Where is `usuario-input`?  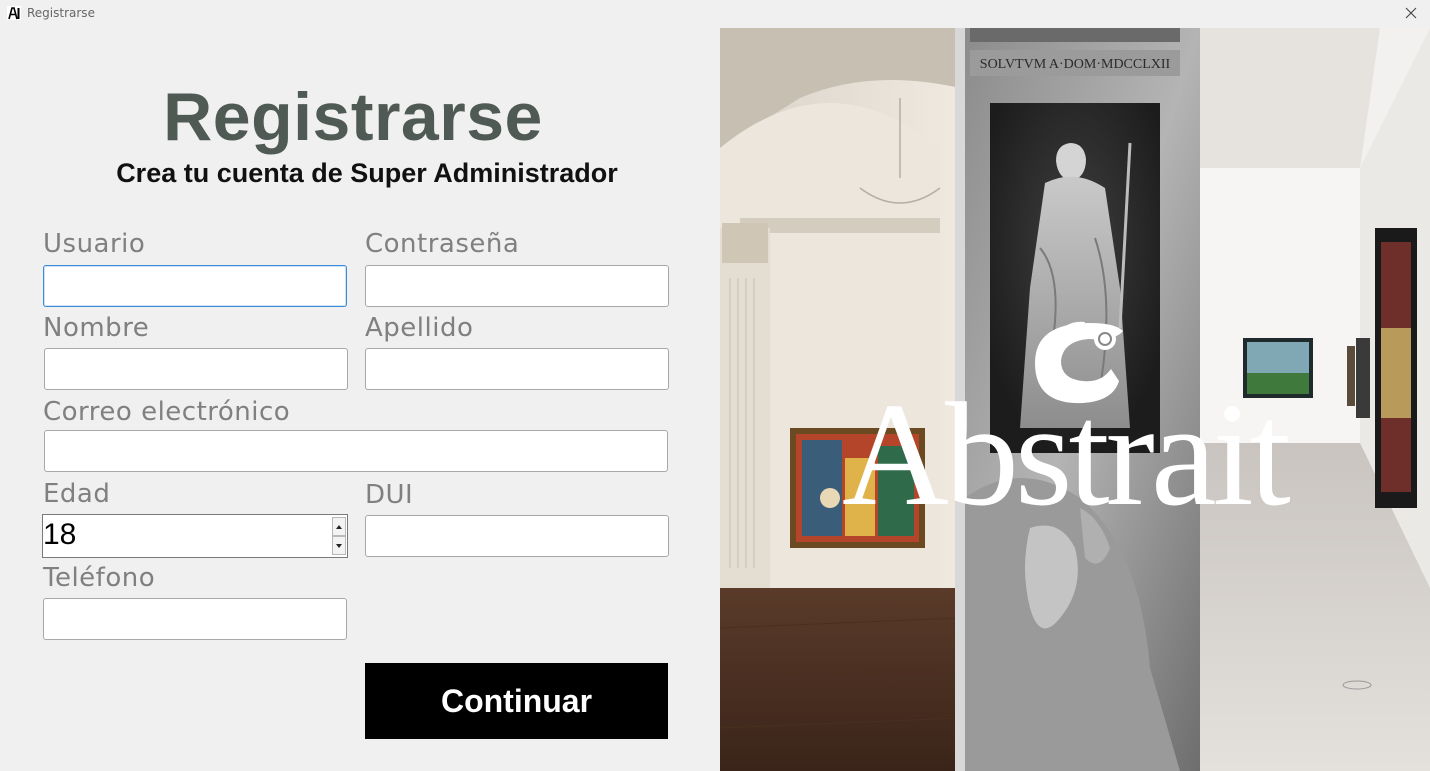 usuario-input is located at coordinates (195, 286).